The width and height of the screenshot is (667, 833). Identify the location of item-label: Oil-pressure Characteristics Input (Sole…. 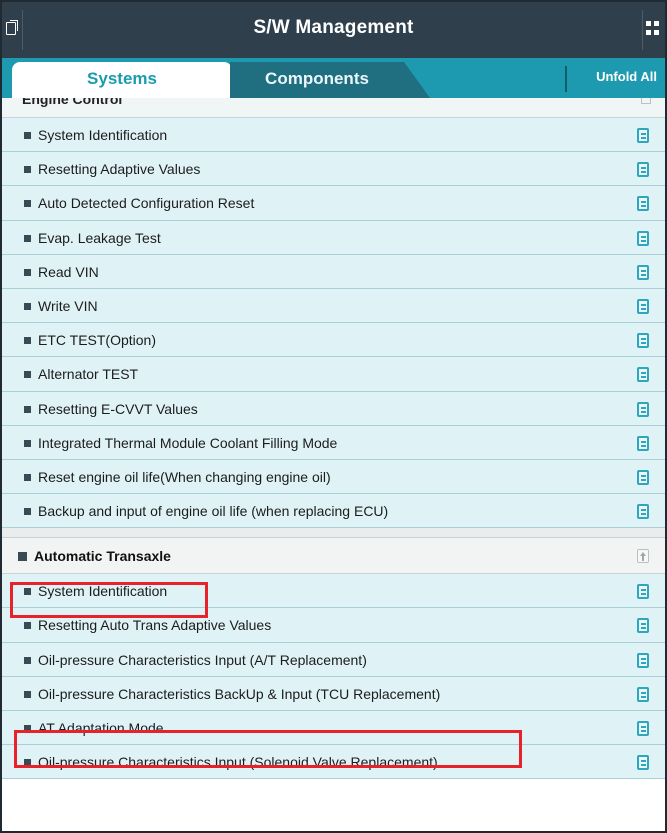
(238, 762).